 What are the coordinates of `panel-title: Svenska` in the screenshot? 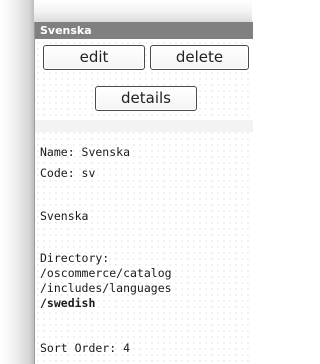 It's located at (144, 30).